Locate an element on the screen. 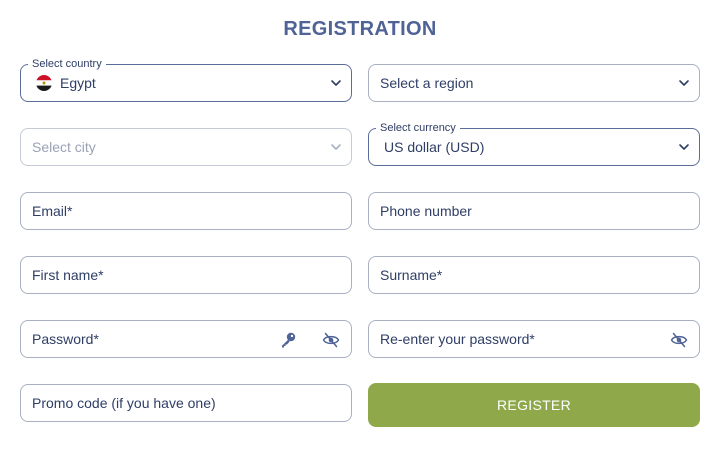  page-title: REGISTRATION is located at coordinates (360, 29).